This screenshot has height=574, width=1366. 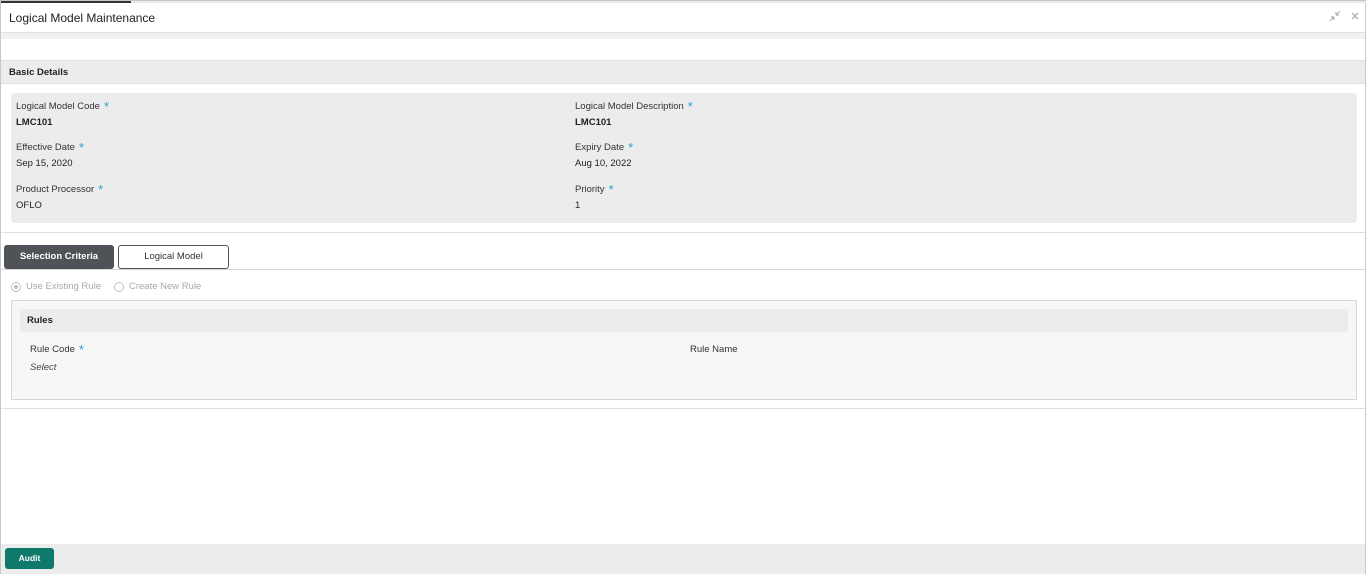 I want to click on effective-date-value: Sep 15, 2020, so click(x=44, y=163).